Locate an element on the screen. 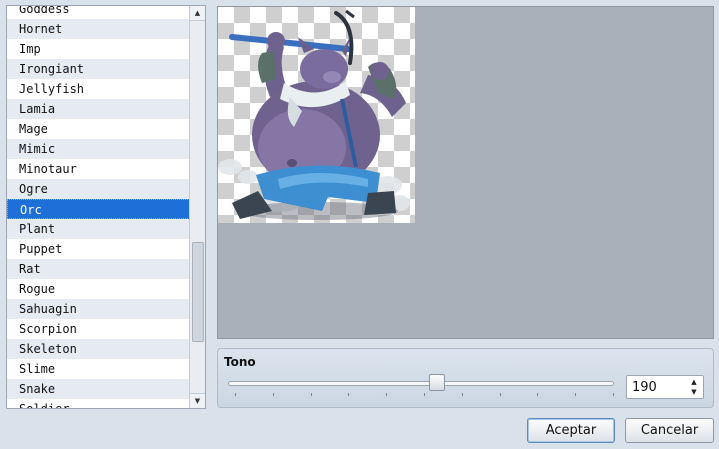 The width and height of the screenshot is (719, 449). sprite-preview is located at coordinates (316, 115).